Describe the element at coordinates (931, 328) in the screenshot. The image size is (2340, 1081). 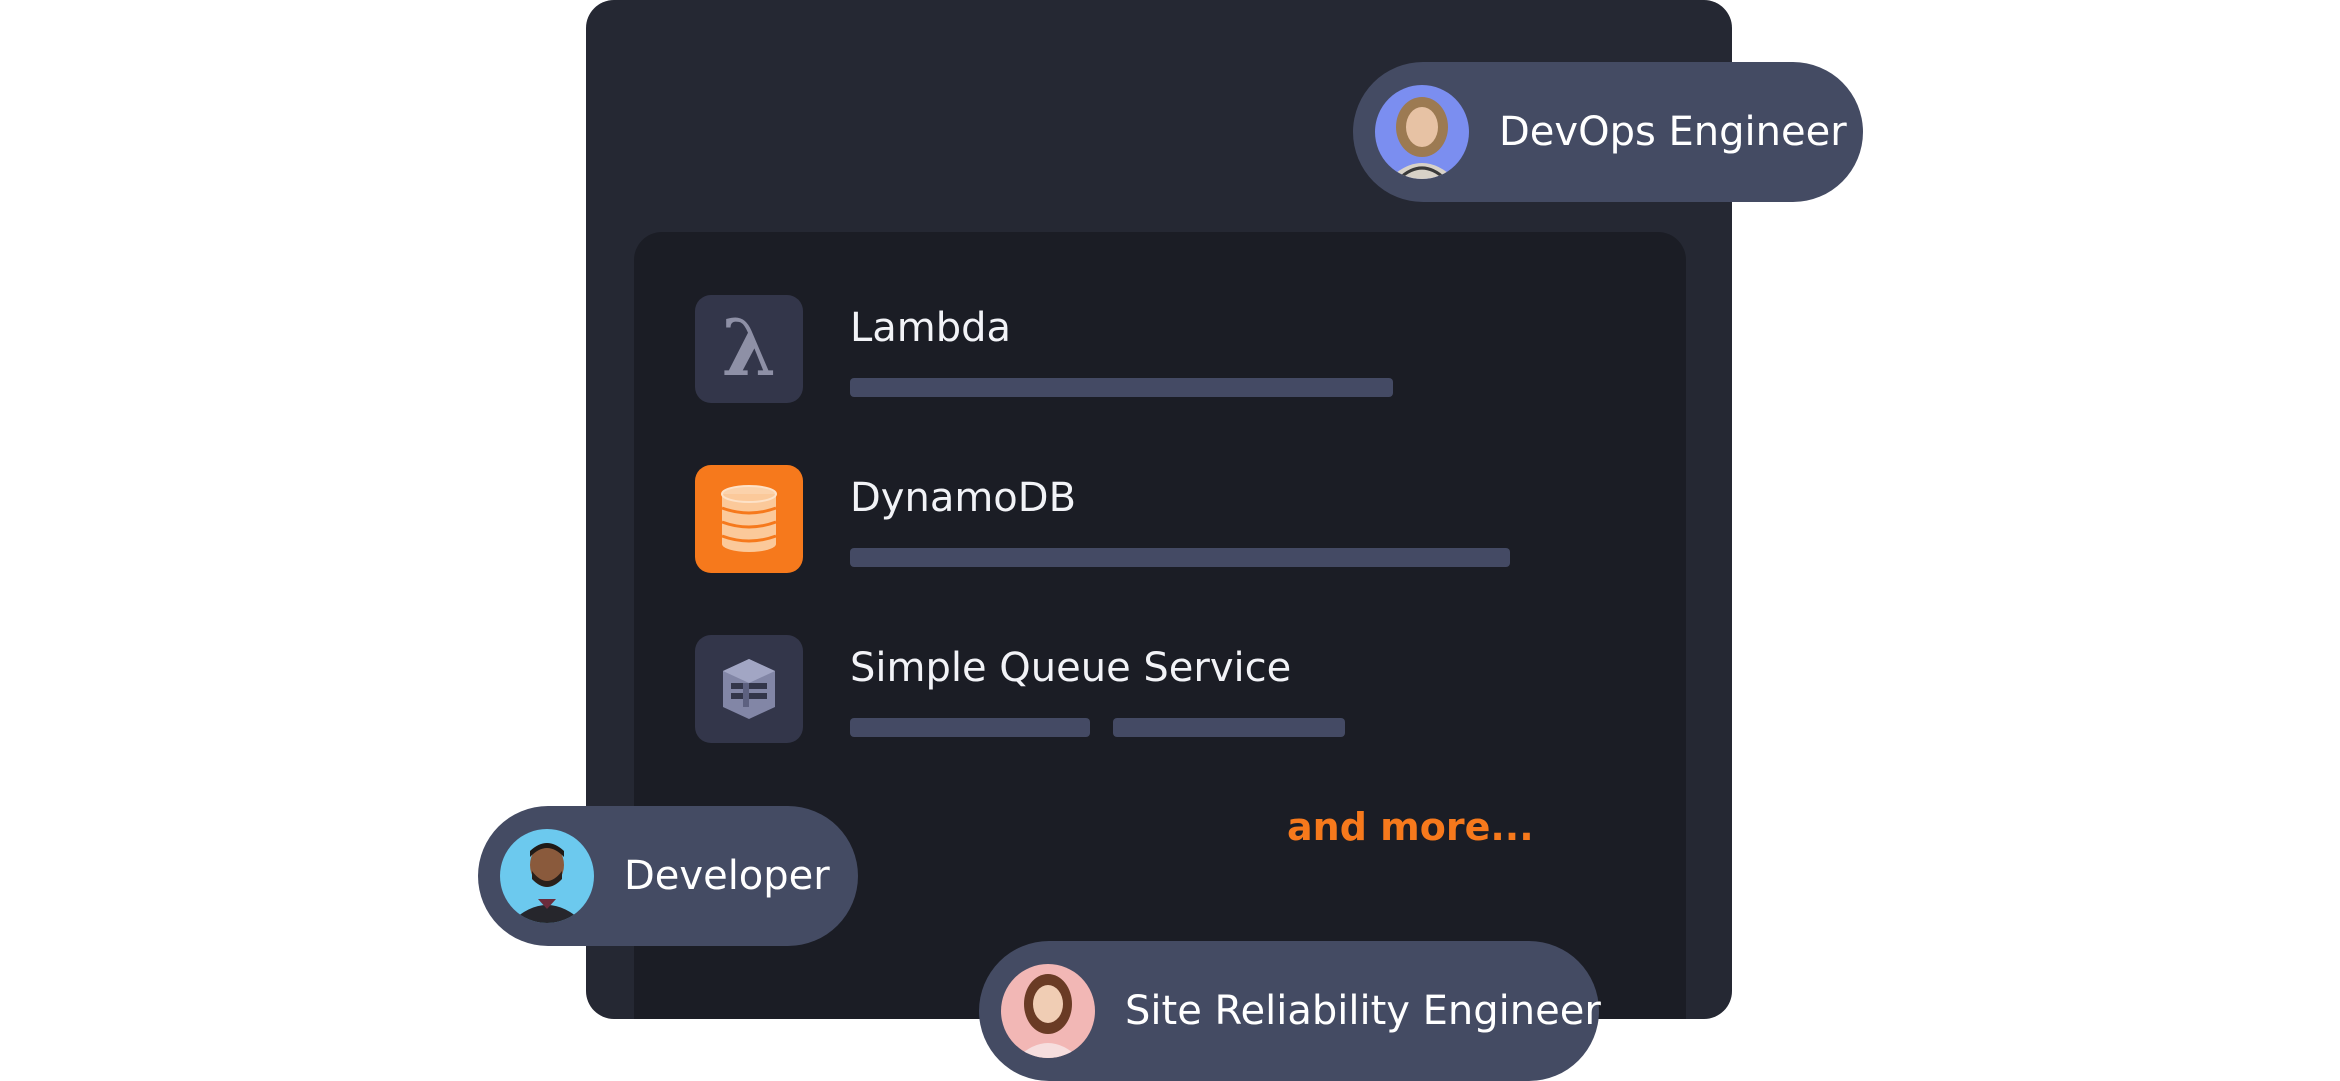
I see `service-name: Lambda` at that location.